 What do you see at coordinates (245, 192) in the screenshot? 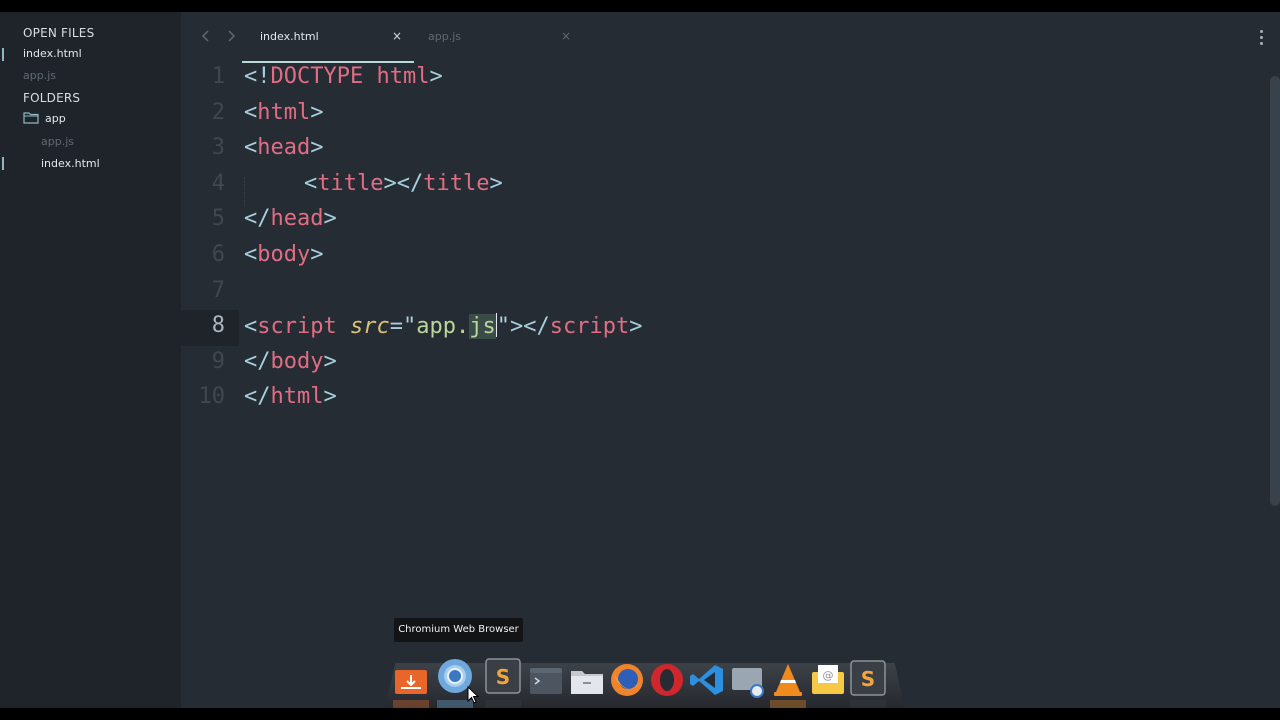
I see `indent-guide` at bounding box center [245, 192].